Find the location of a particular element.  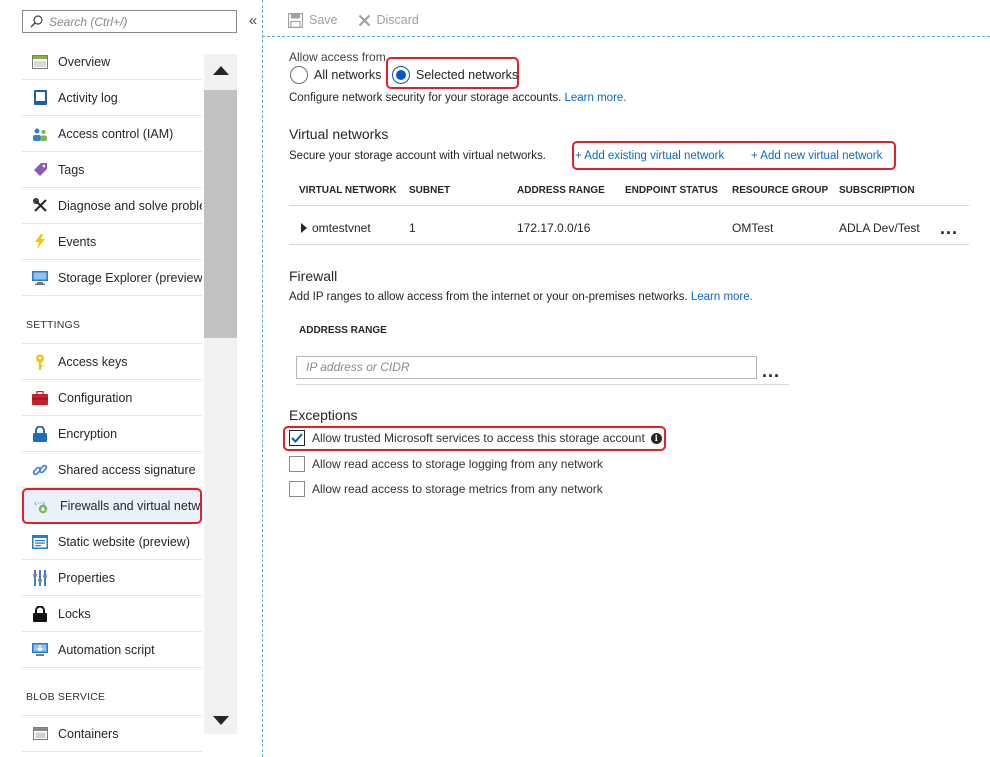

iam-icon is located at coordinates (40, 134).